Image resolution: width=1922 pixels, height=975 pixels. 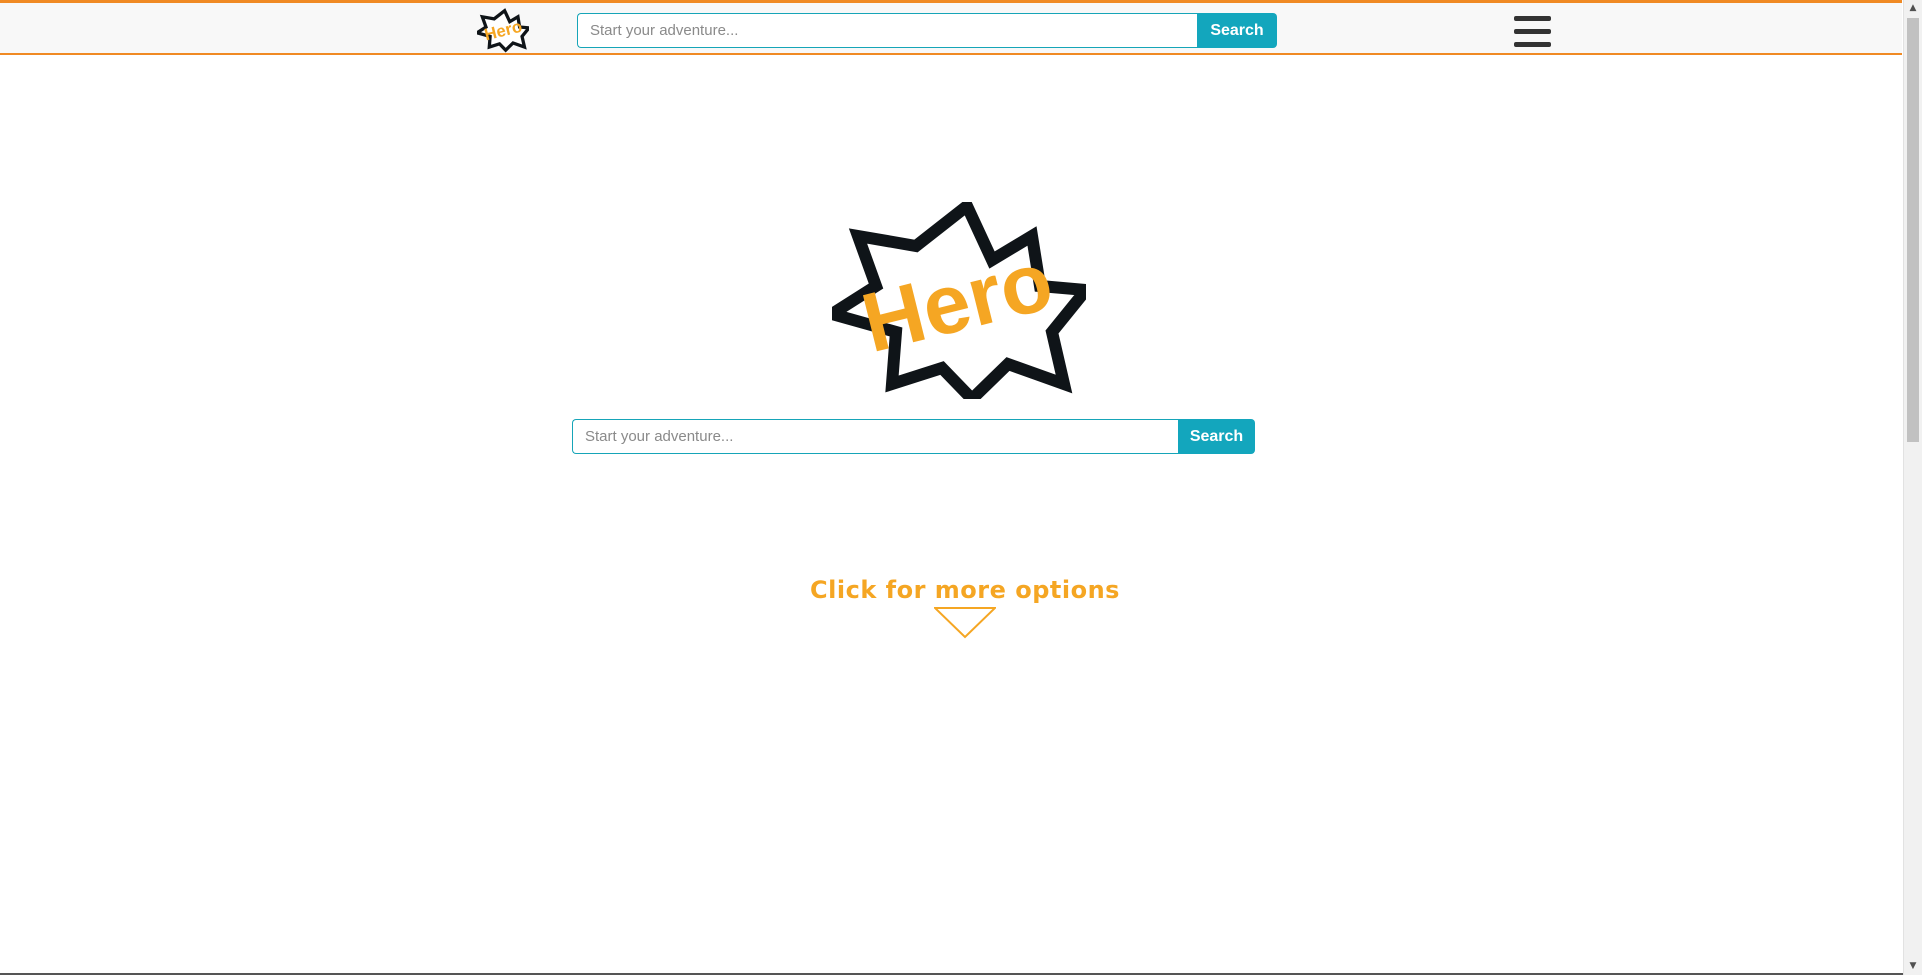 What do you see at coordinates (1532, 44) in the screenshot?
I see `hamburger-bar-bottom` at bounding box center [1532, 44].